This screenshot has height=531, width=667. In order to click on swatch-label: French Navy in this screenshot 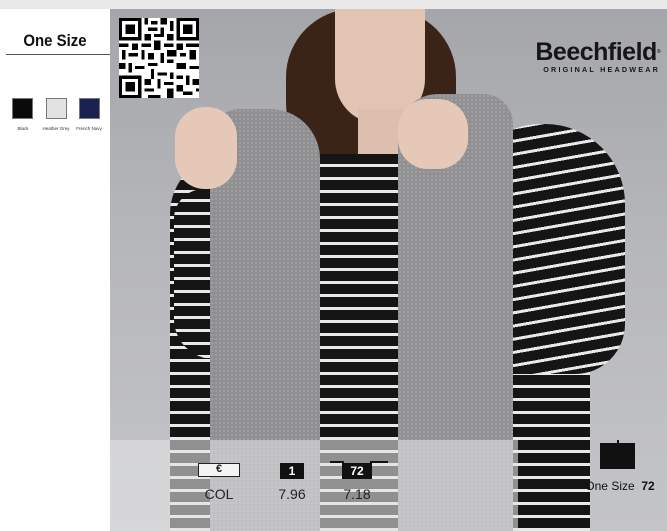, I will do `click(89, 128)`.